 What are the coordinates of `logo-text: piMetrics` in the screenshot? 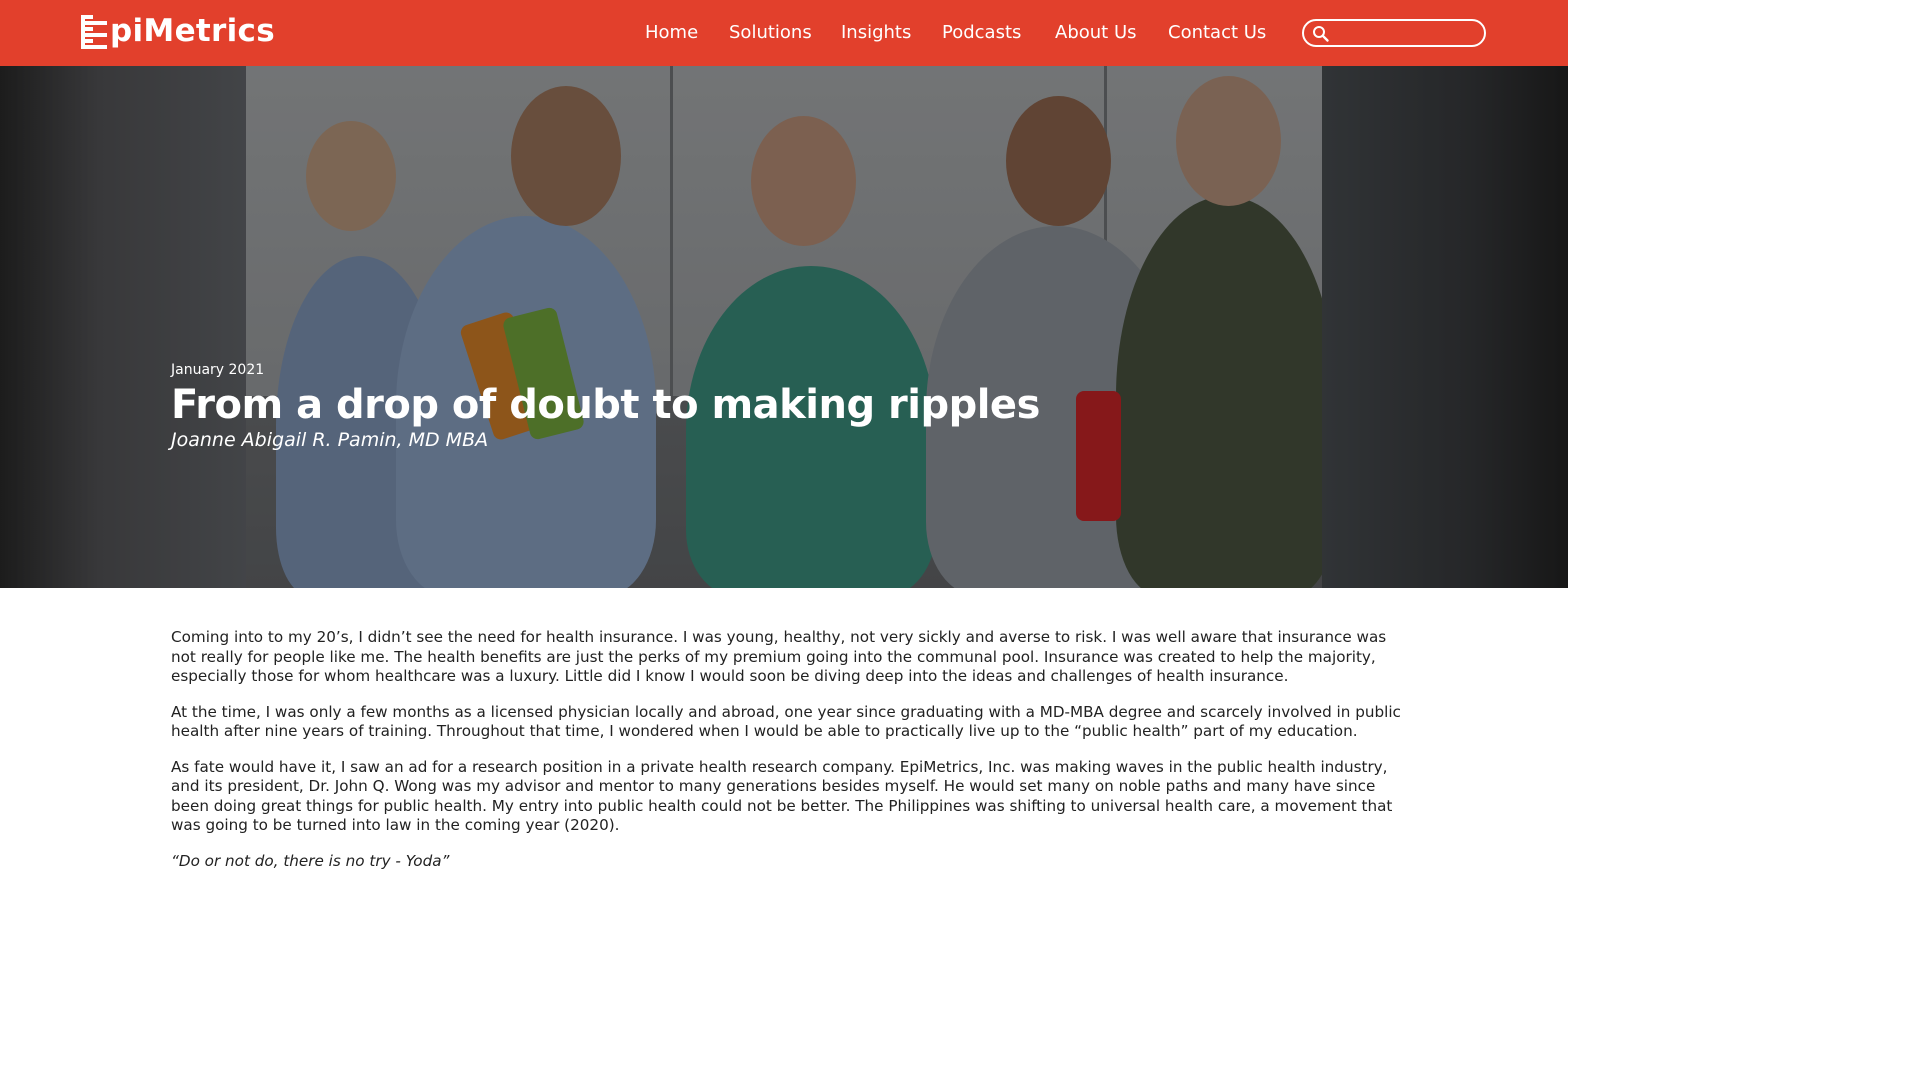 It's located at (192, 31).